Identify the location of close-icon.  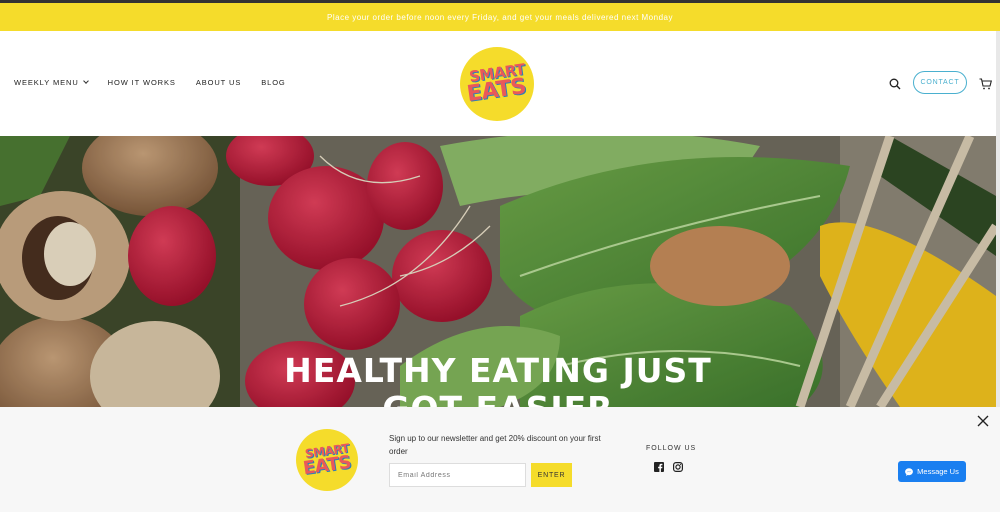
(983, 421).